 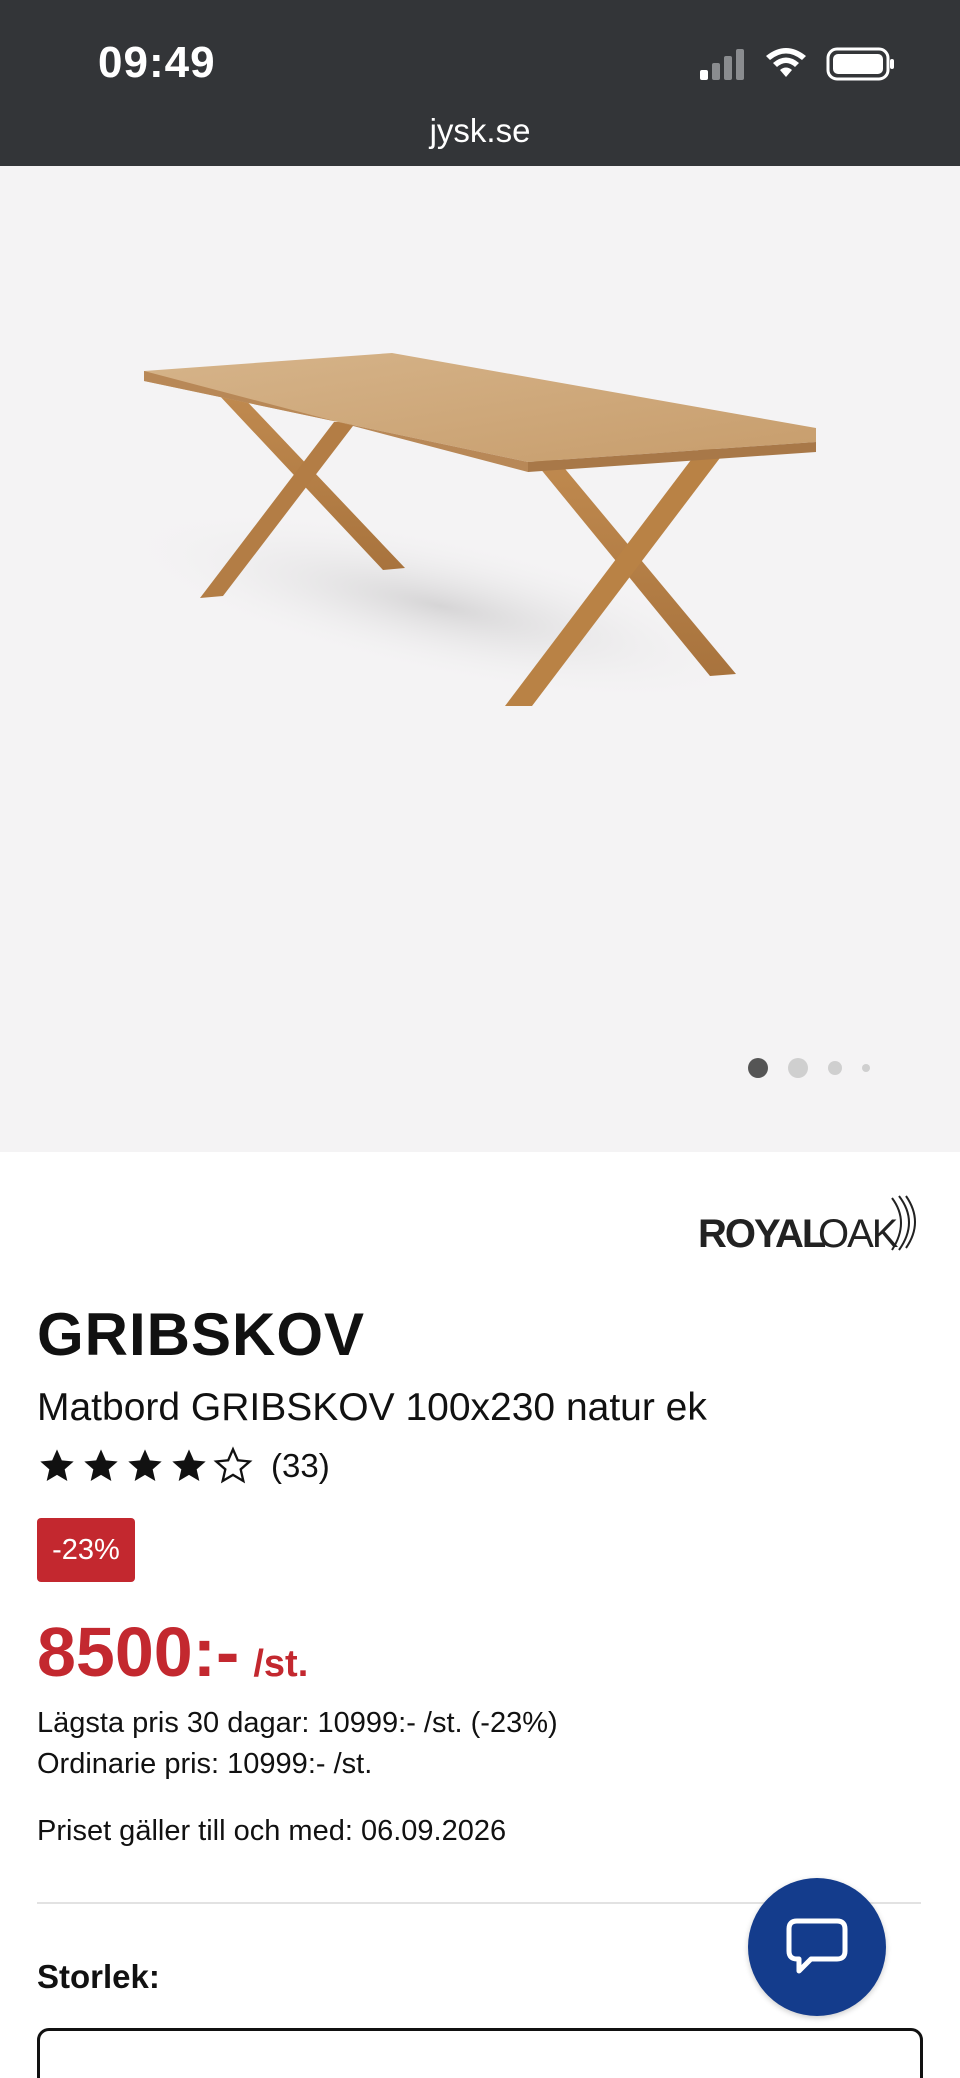 I want to click on chat-bubble-icon, so click(x=817, y=1946).